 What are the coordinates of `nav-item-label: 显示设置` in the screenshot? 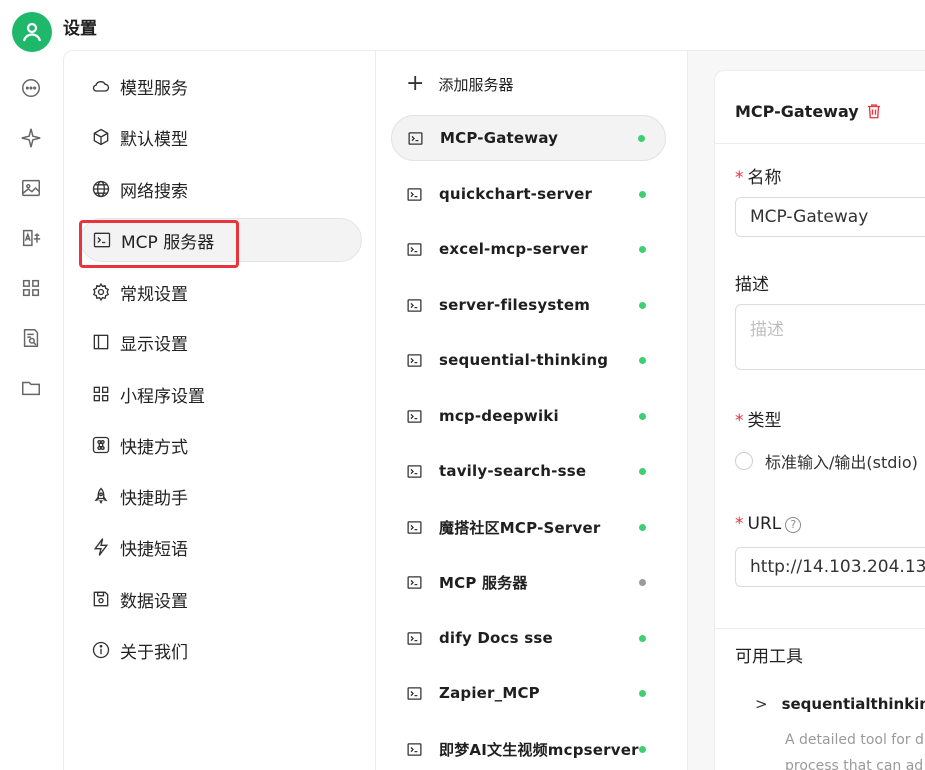 It's located at (154, 344).